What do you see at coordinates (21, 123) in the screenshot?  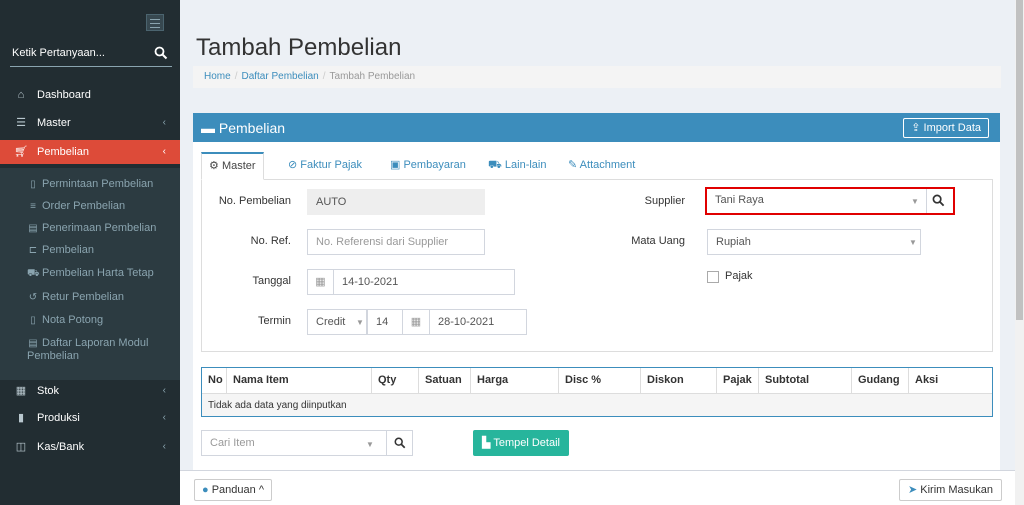 I see `database-icon: ☰` at bounding box center [21, 123].